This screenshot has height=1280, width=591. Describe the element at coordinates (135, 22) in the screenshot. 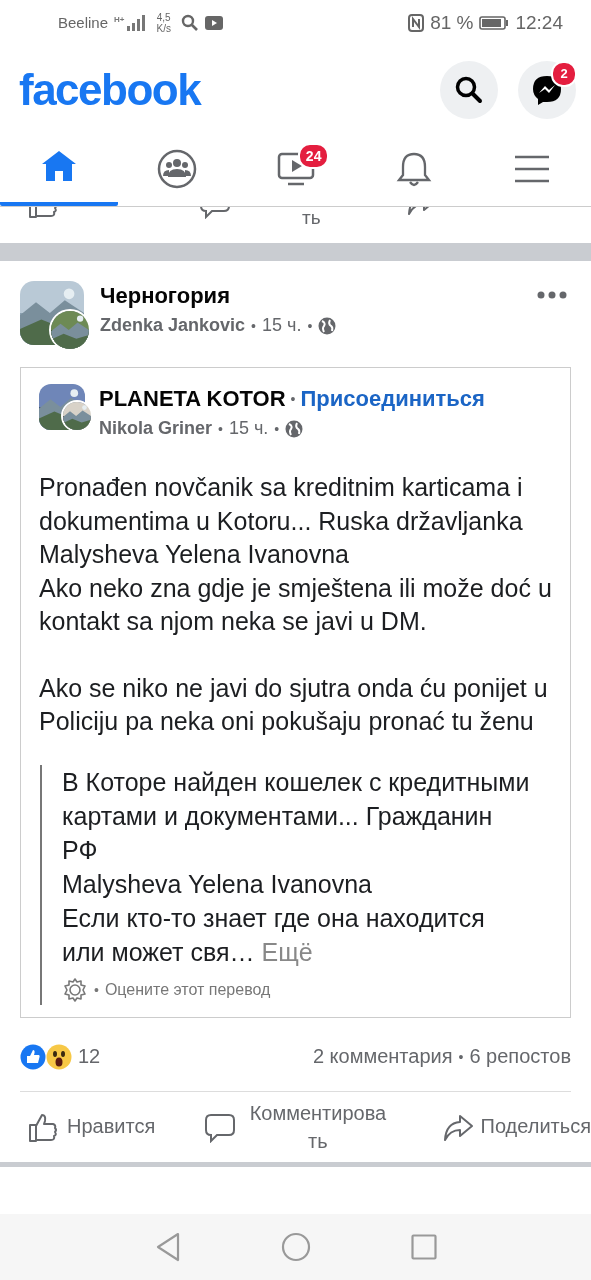

I see `signal-icon` at that location.